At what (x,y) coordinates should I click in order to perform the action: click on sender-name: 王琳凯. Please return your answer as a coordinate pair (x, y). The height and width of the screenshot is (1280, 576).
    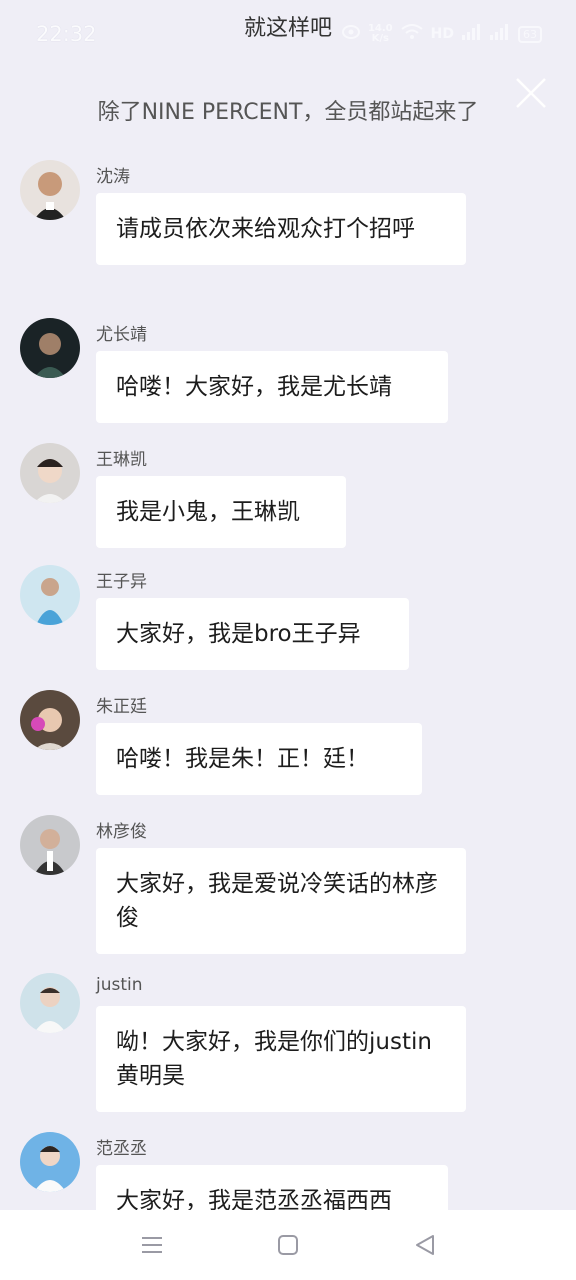
    Looking at the image, I should click on (121, 460).